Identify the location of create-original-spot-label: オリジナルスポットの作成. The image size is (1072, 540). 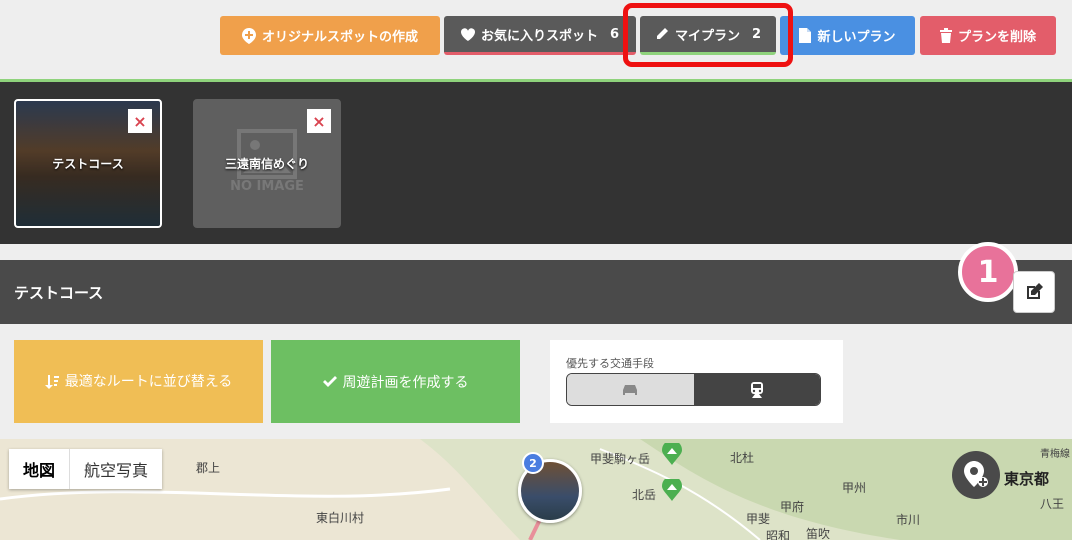
(339, 37).